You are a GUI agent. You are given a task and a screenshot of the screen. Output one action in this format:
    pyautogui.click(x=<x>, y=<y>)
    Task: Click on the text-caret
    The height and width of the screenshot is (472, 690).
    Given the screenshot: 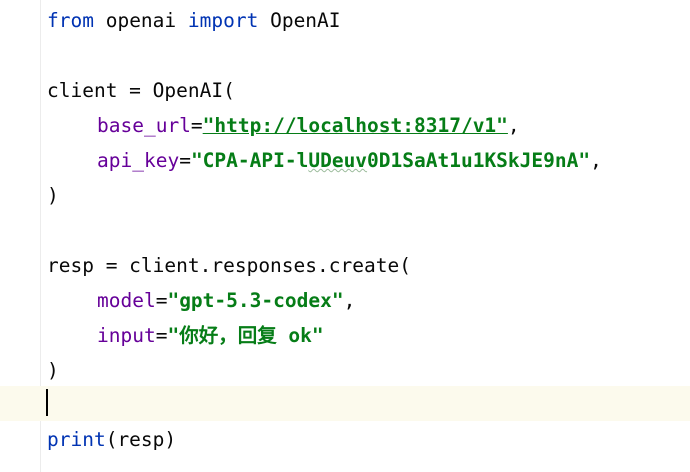 What is the action you would take?
    pyautogui.click(x=47, y=402)
    